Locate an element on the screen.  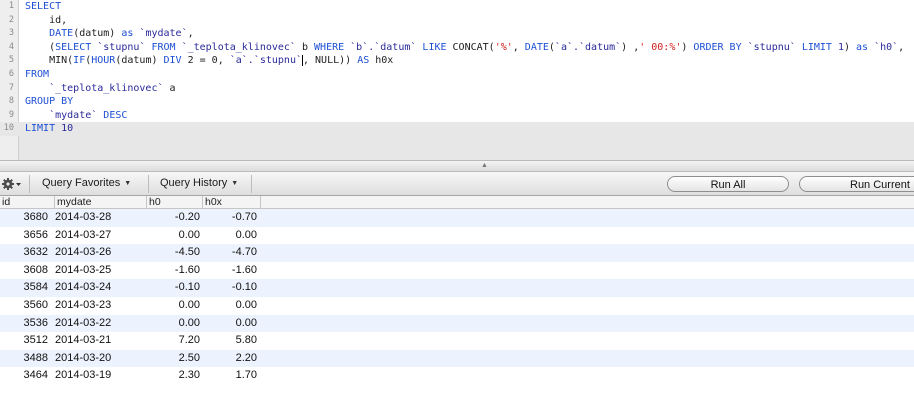
toolbar-separator is located at coordinates (148, 184).